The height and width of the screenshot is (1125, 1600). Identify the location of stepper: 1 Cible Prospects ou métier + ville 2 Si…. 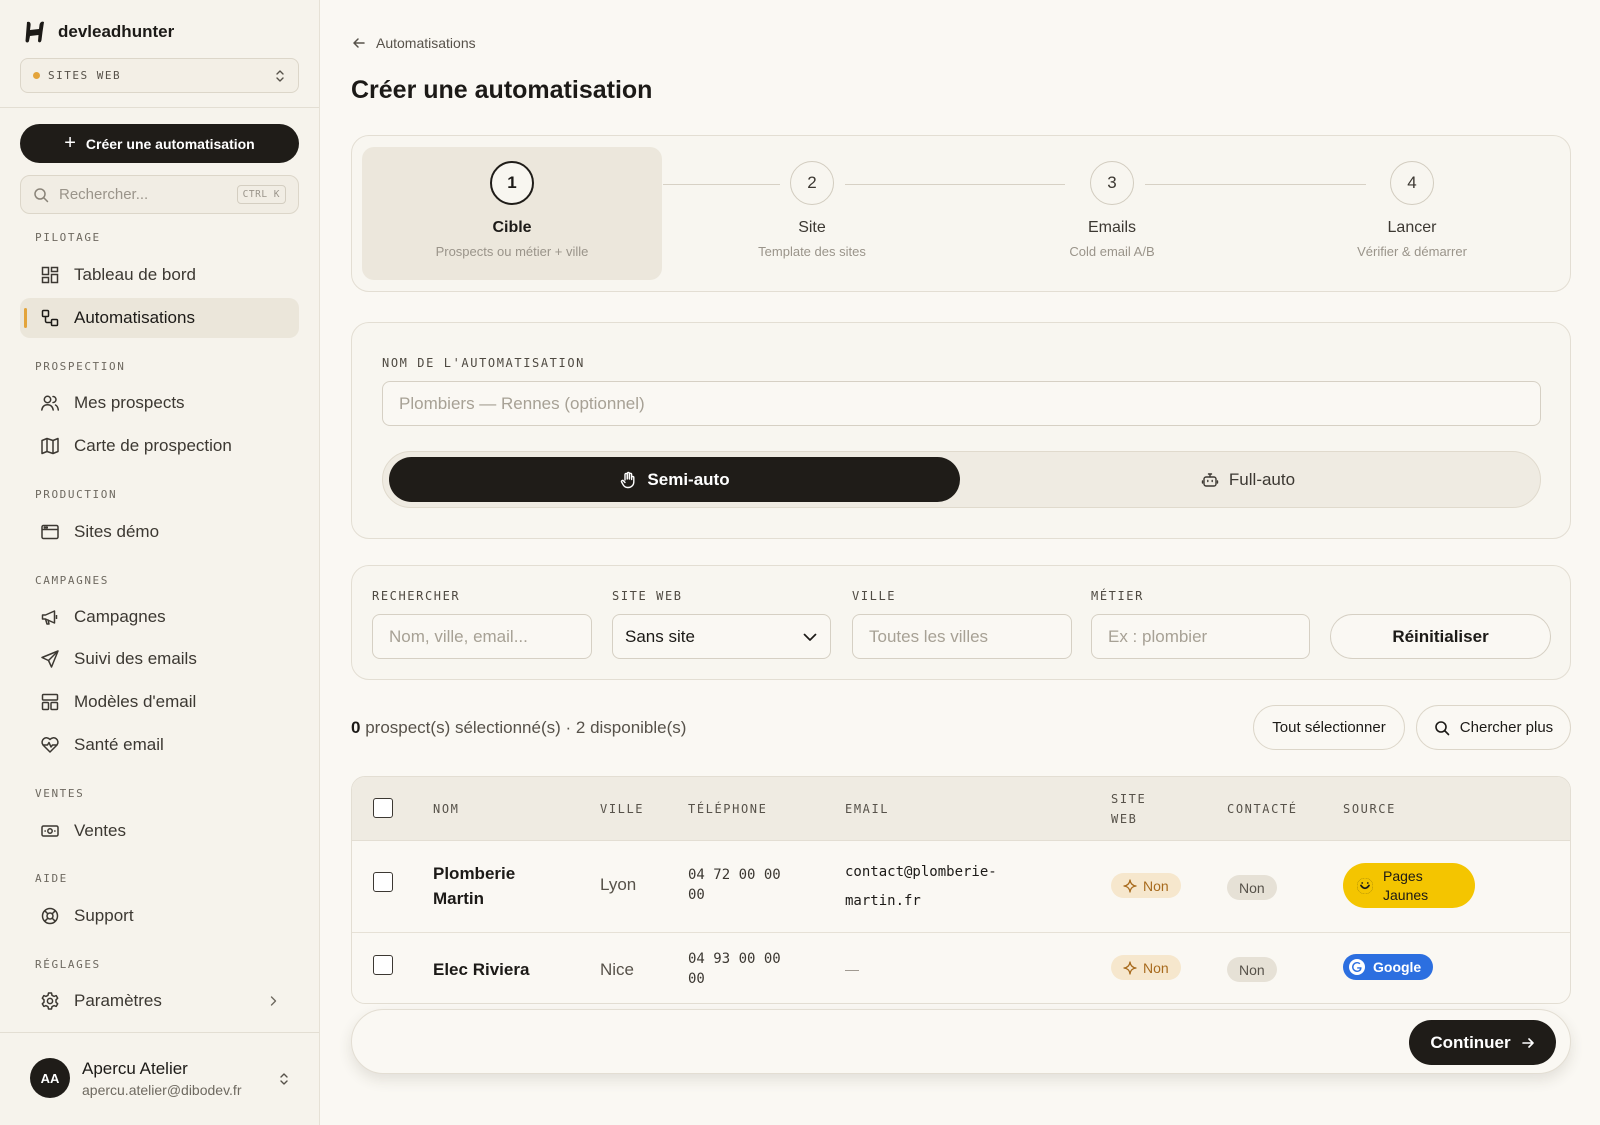
(961, 213).